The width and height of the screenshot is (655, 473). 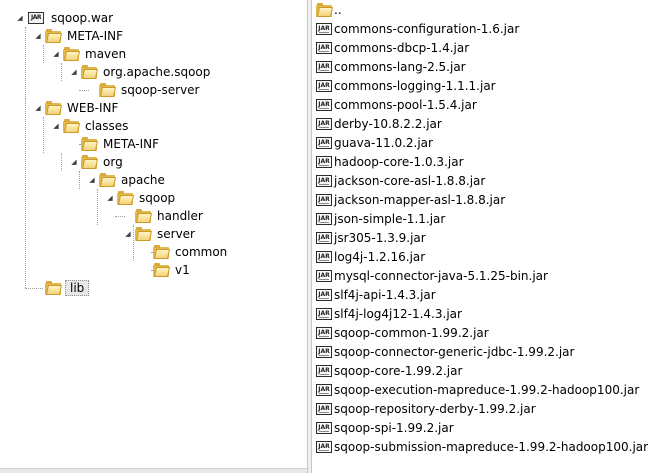 What do you see at coordinates (398, 370) in the screenshot?
I see `file-name: sqoop-core-1.99.2.jar` at bounding box center [398, 370].